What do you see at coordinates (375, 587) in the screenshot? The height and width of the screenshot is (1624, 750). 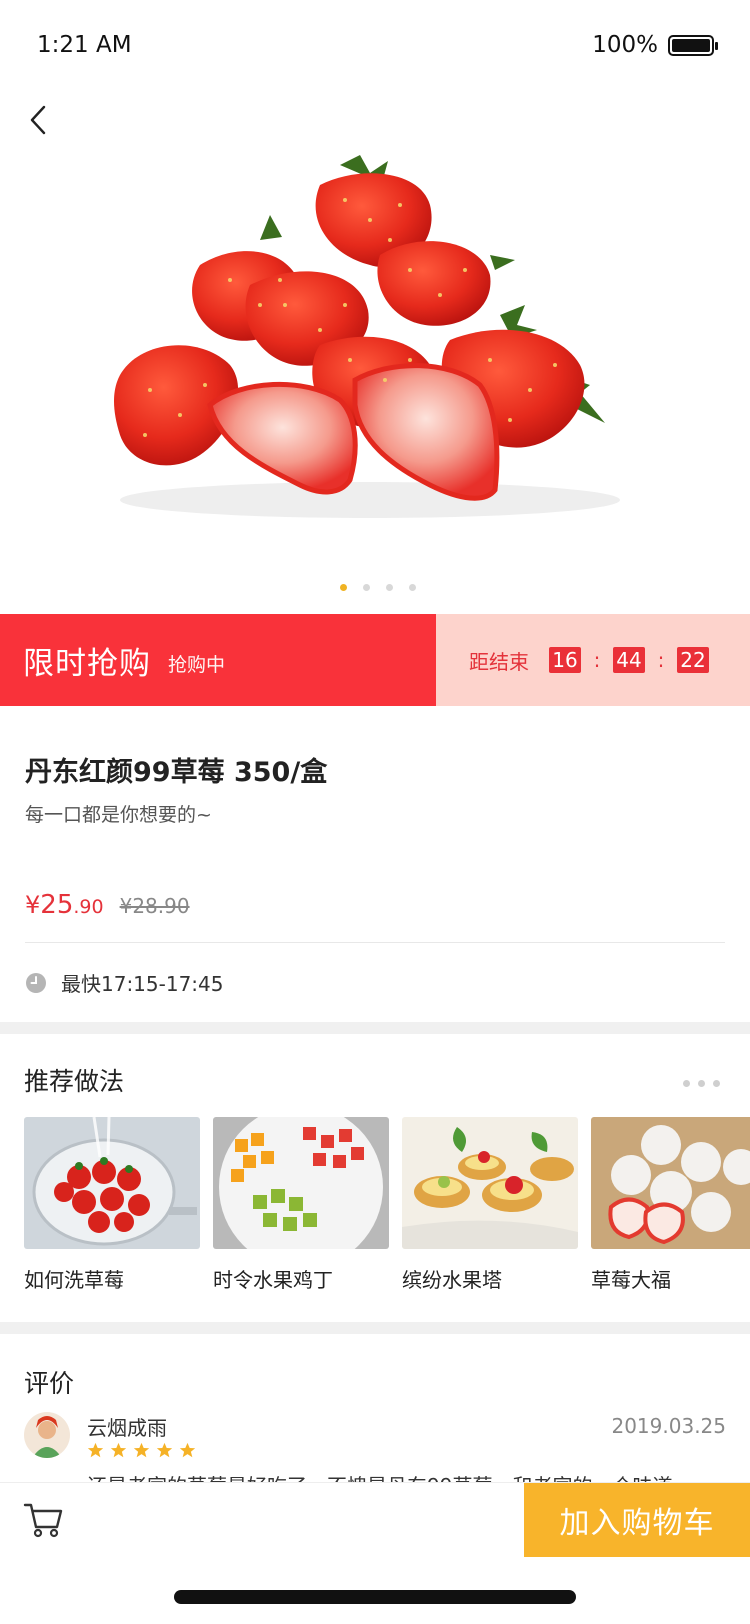 I see `carousel-indicator` at bounding box center [375, 587].